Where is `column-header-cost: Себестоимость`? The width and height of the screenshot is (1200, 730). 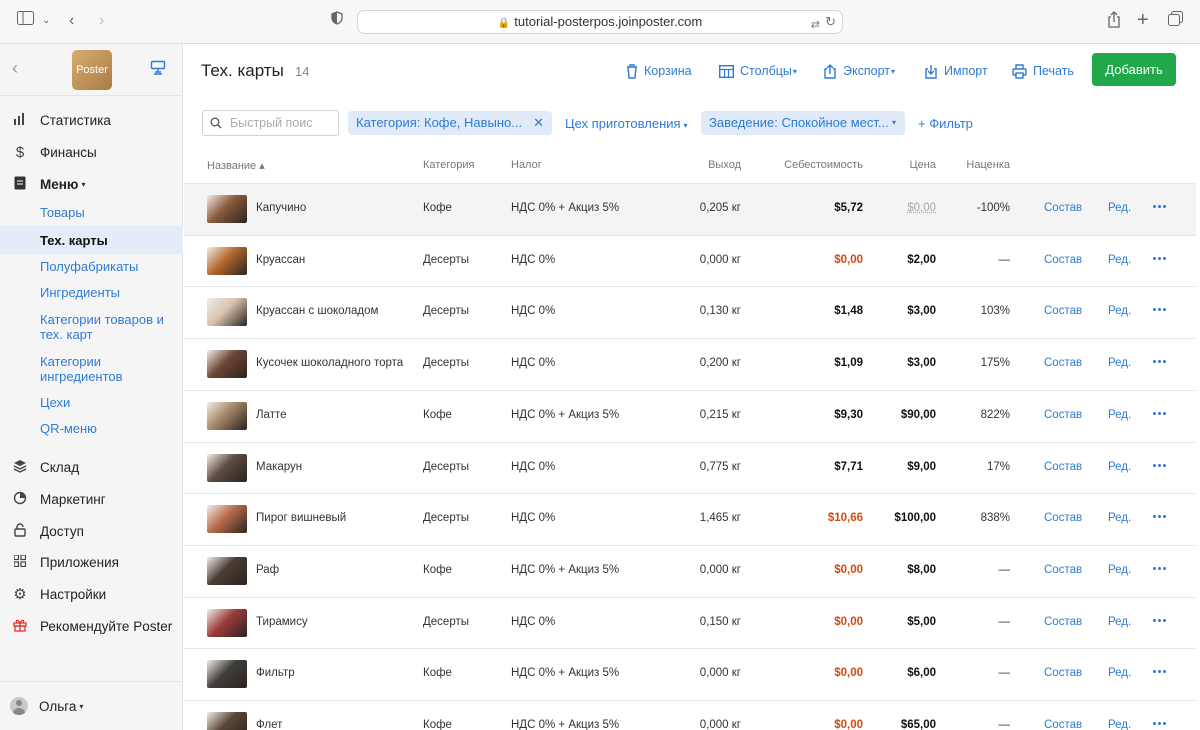 column-header-cost: Себестоимость is located at coordinates (818, 165).